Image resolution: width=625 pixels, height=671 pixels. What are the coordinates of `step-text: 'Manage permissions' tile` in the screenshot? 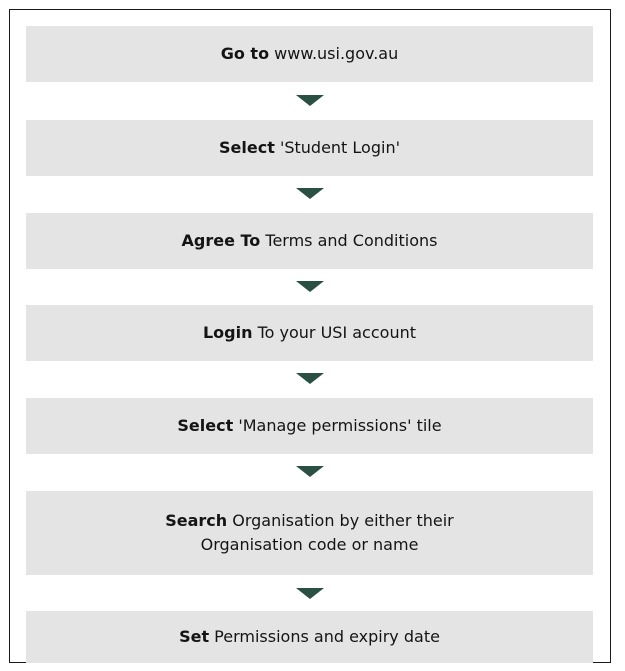 It's located at (337, 425).